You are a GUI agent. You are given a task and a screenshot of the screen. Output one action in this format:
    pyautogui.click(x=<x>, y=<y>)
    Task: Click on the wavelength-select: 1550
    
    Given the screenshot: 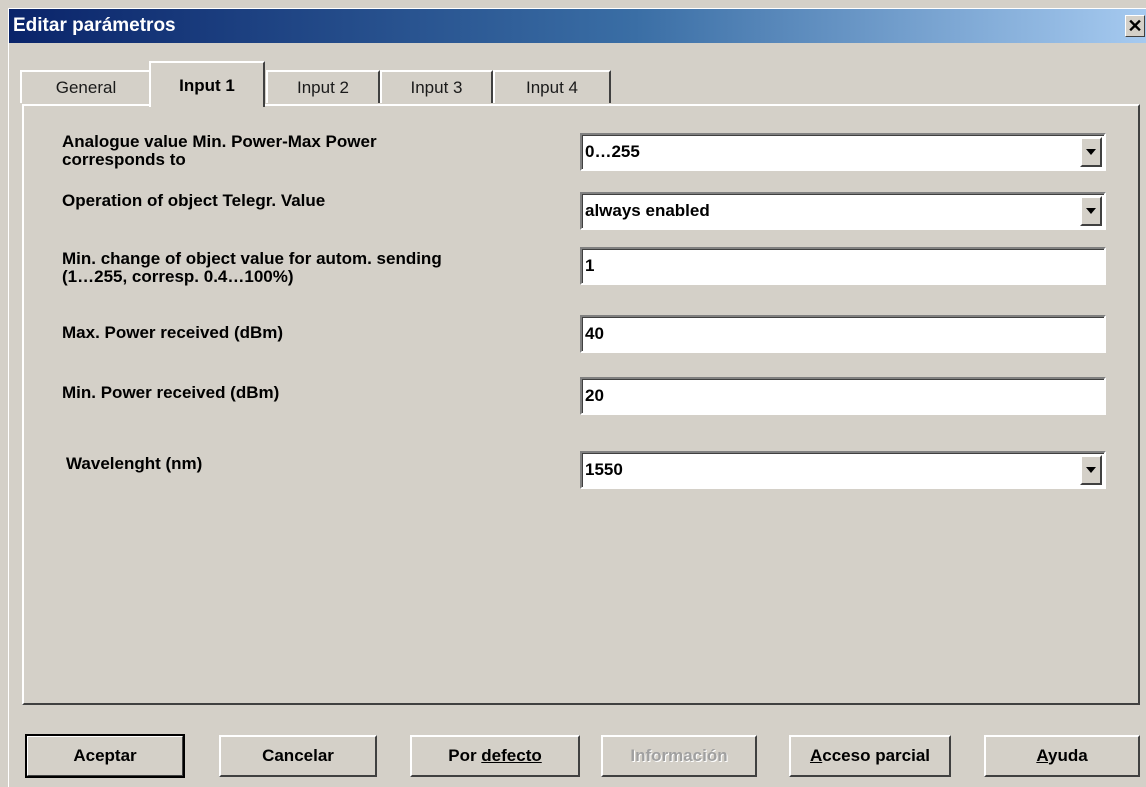 What is the action you would take?
    pyautogui.click(x=843, y=470)
    